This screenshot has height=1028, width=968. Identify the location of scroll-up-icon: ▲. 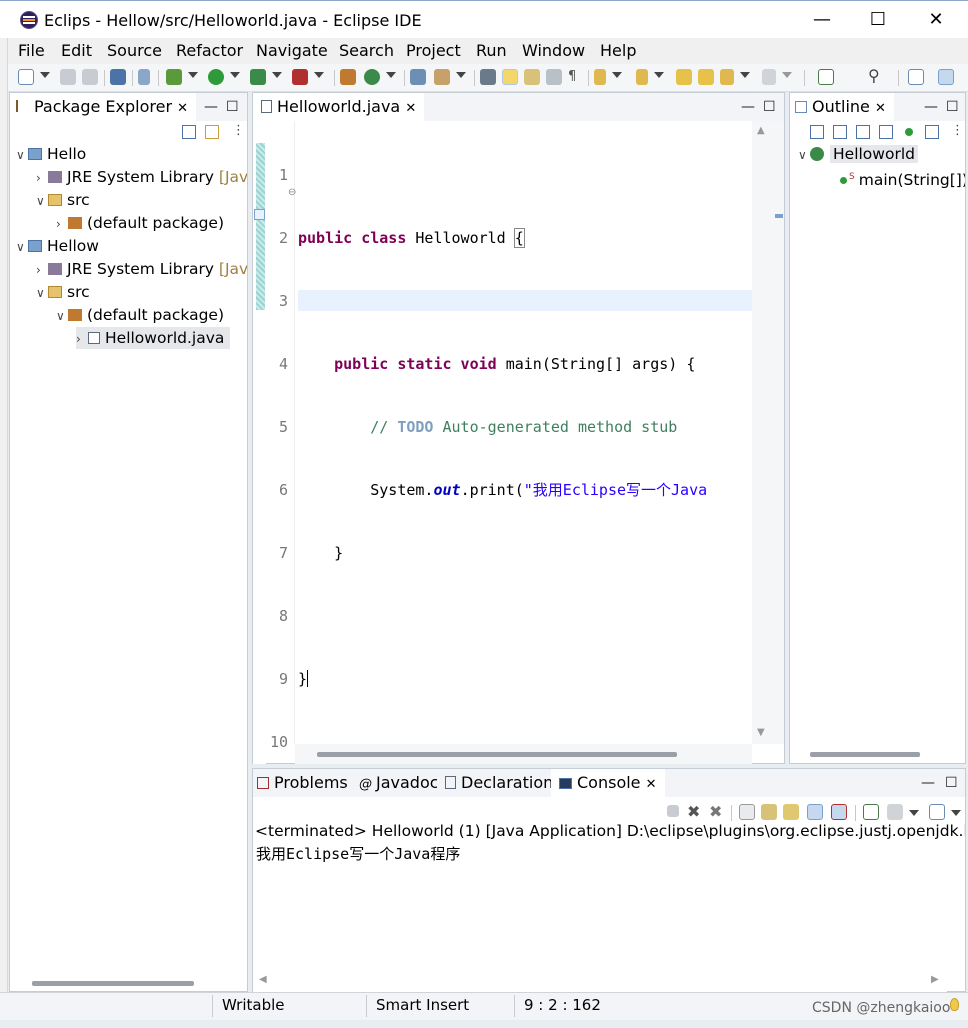
(761, 130).